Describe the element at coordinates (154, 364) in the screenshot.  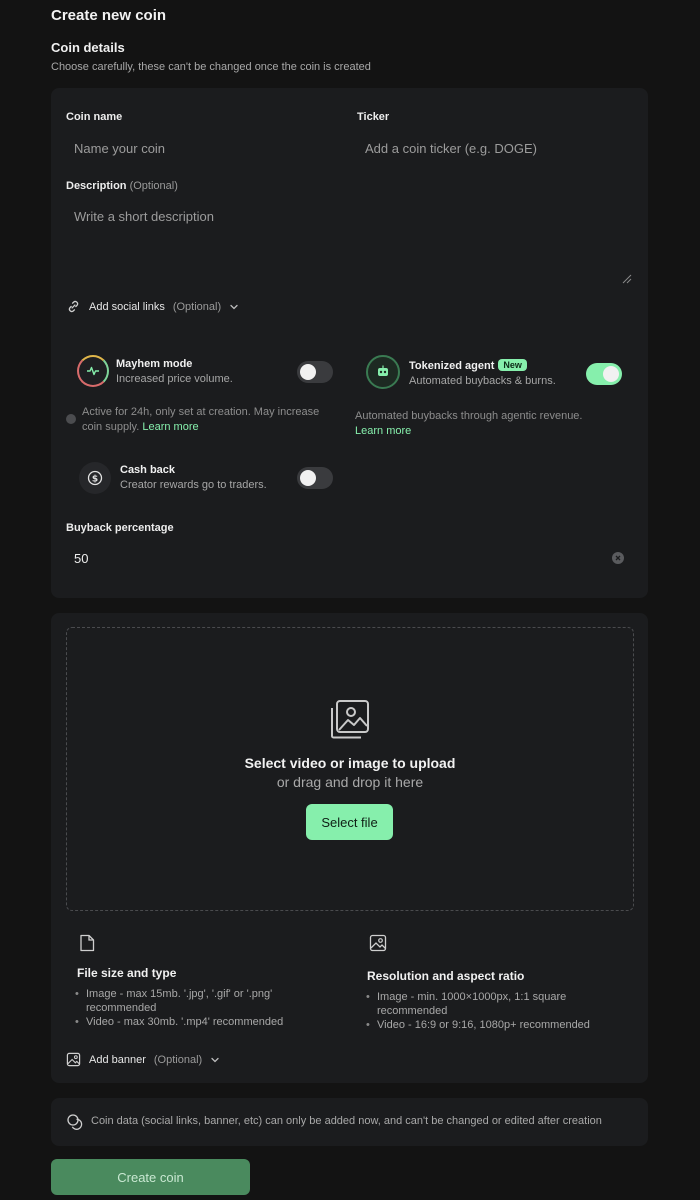
I see `mayhem-mode-title: Mayhem mode` at that location.